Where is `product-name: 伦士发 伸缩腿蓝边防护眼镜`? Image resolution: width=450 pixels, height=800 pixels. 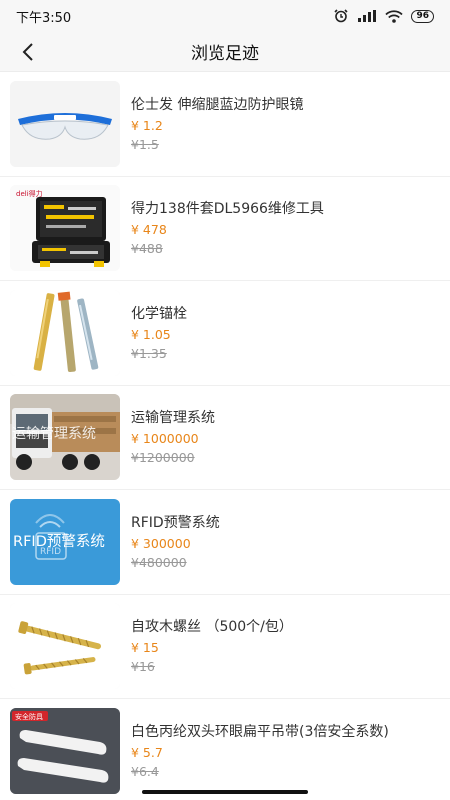 product-name: 伦士发 伸缩腿蓝边防护眼镜 is located at coordinates (217, 104).